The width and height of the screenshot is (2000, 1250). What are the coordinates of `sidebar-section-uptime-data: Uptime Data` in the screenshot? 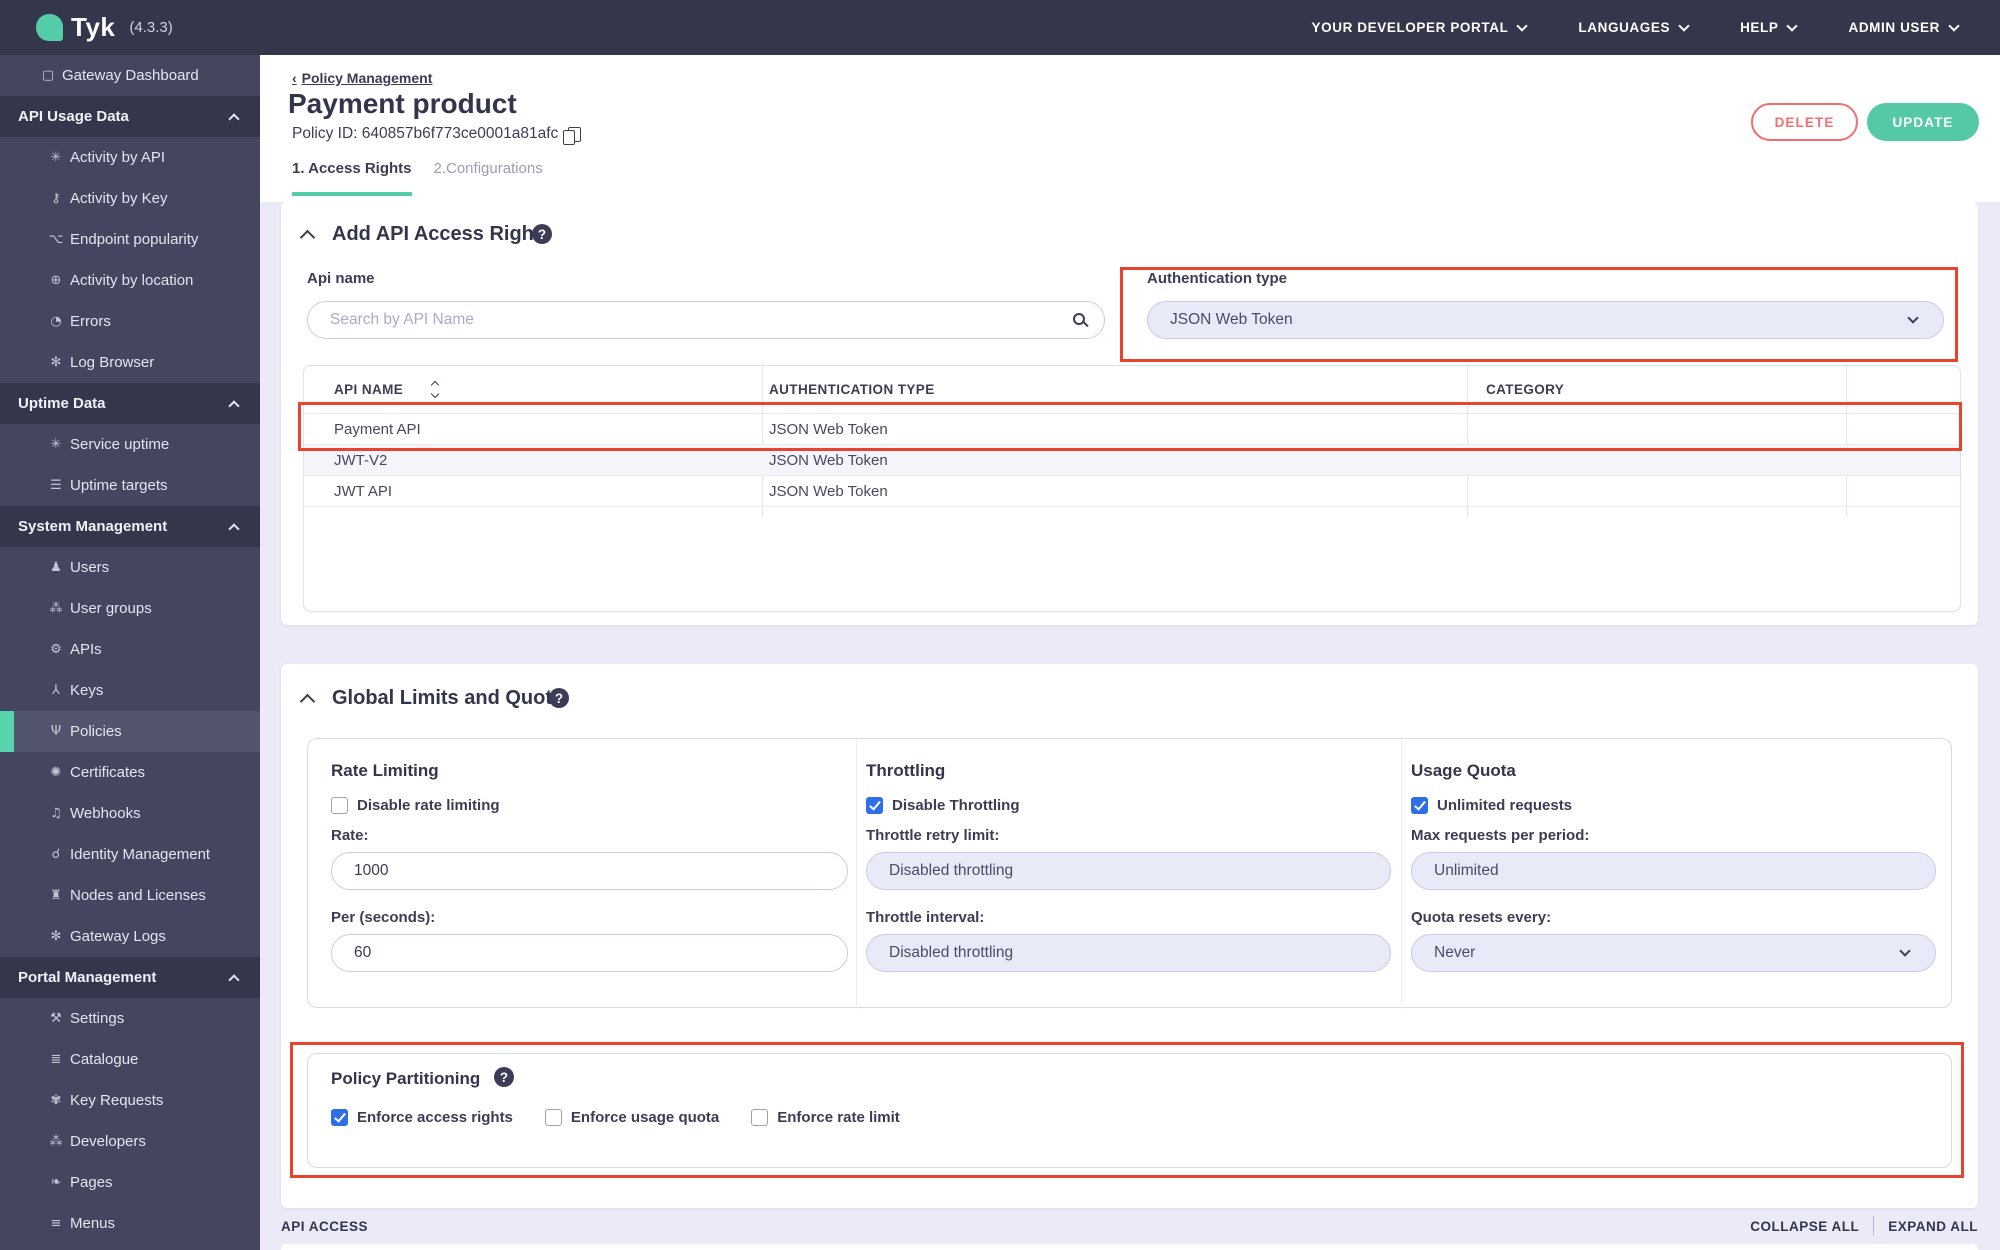 It's located at (130, 403).